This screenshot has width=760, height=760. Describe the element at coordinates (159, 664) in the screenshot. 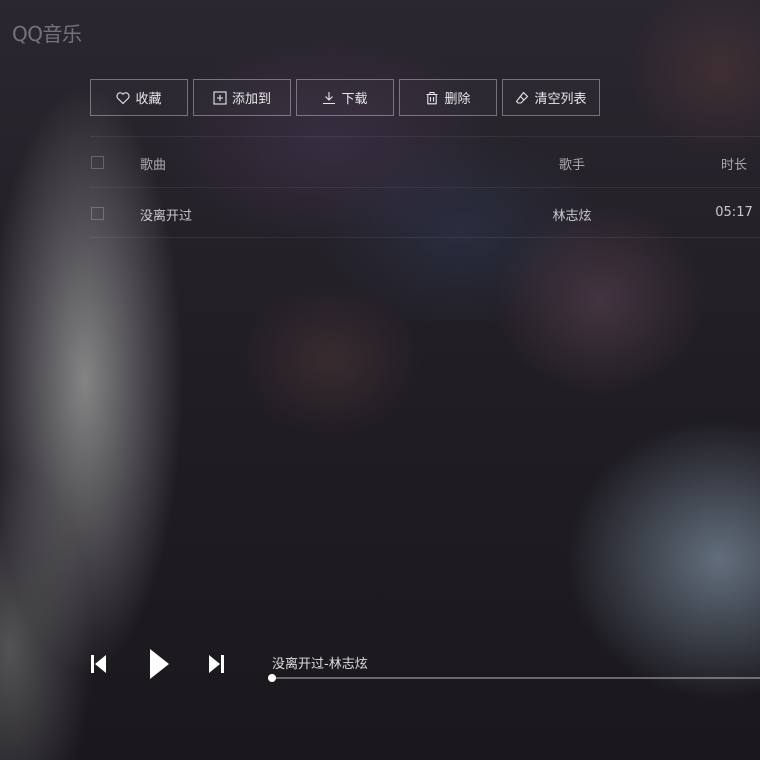

I see `play-icon` at that location.